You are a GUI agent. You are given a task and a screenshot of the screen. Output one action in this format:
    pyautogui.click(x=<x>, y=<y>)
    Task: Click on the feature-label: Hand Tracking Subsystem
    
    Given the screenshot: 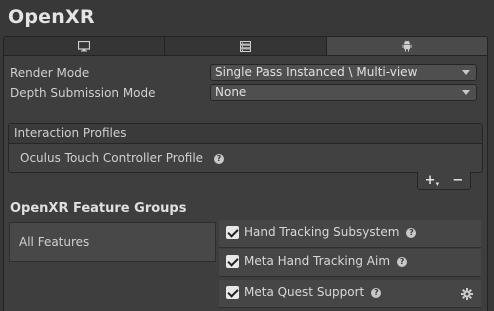 What is the action you would take?
    pyautogui.click(x=322, y=232)
    